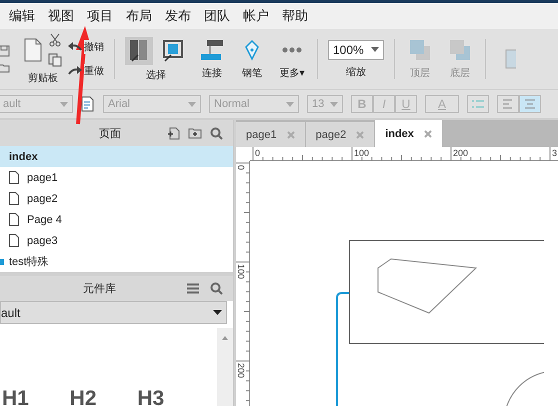 This screenshot has width=558, height=406. I want to click on page-item: test特殊, so click(116, 261).